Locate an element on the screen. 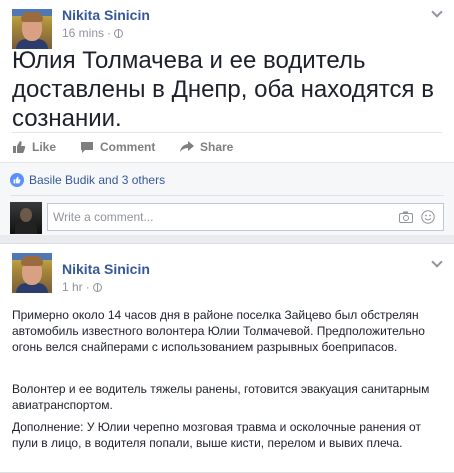  post-meta: 1 hr · is located at coordinates (82, 287).